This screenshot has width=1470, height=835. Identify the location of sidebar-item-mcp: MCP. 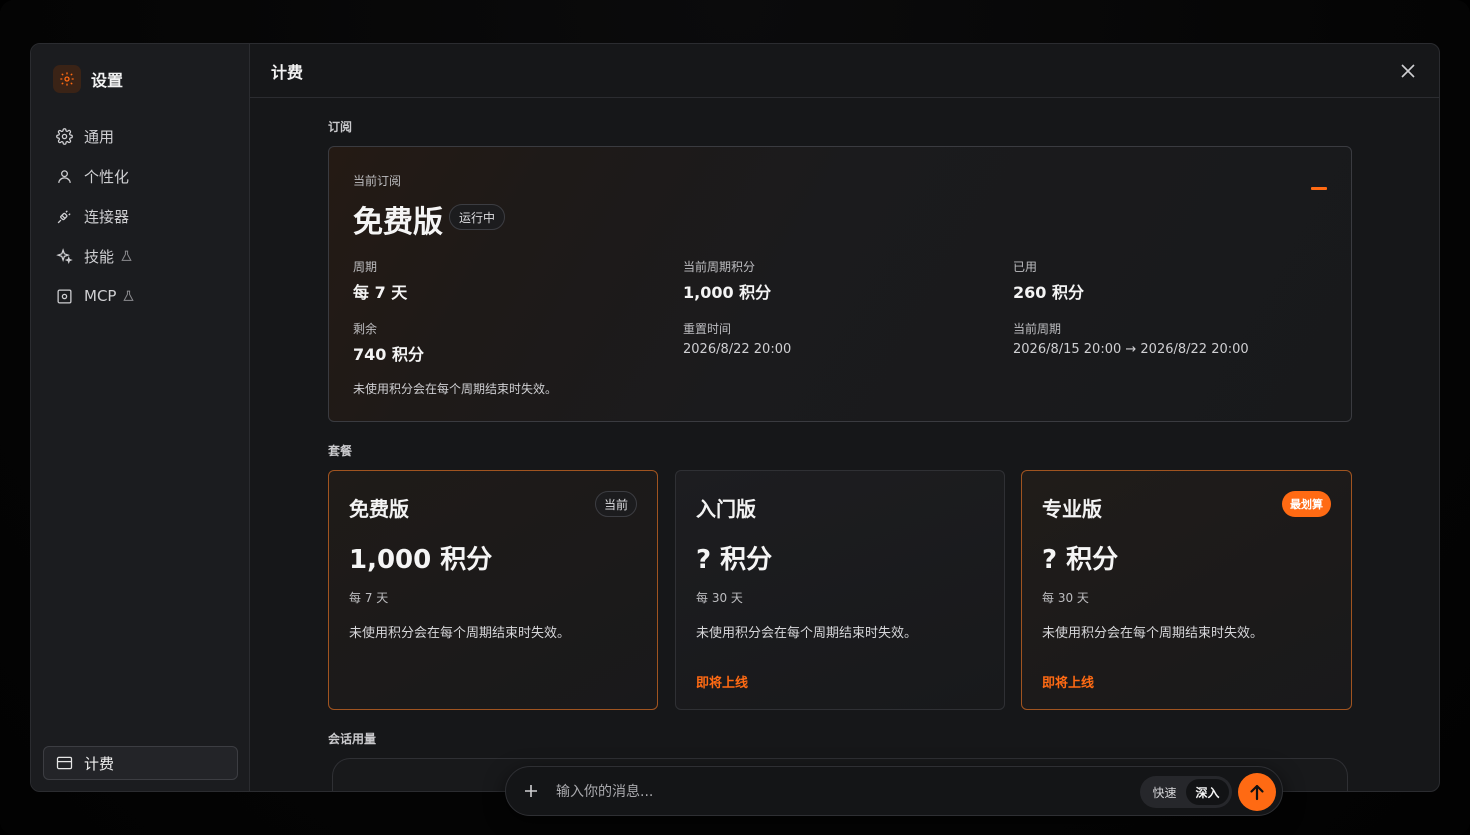
(95, 296).